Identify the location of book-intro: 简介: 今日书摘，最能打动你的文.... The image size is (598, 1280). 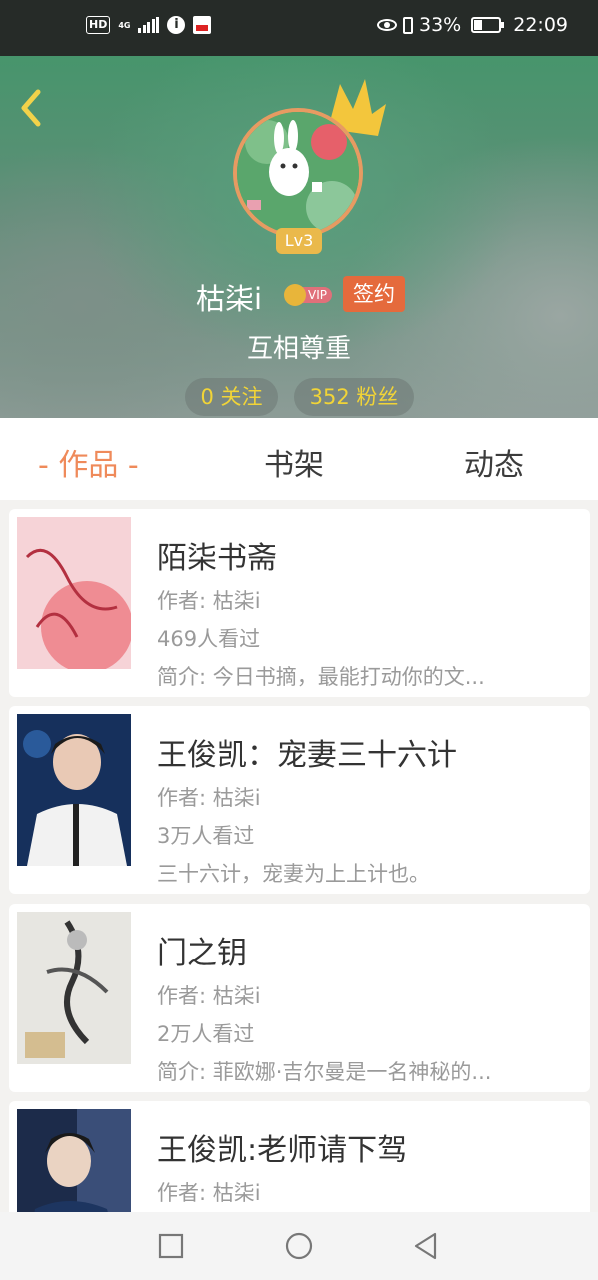
(321, 677).